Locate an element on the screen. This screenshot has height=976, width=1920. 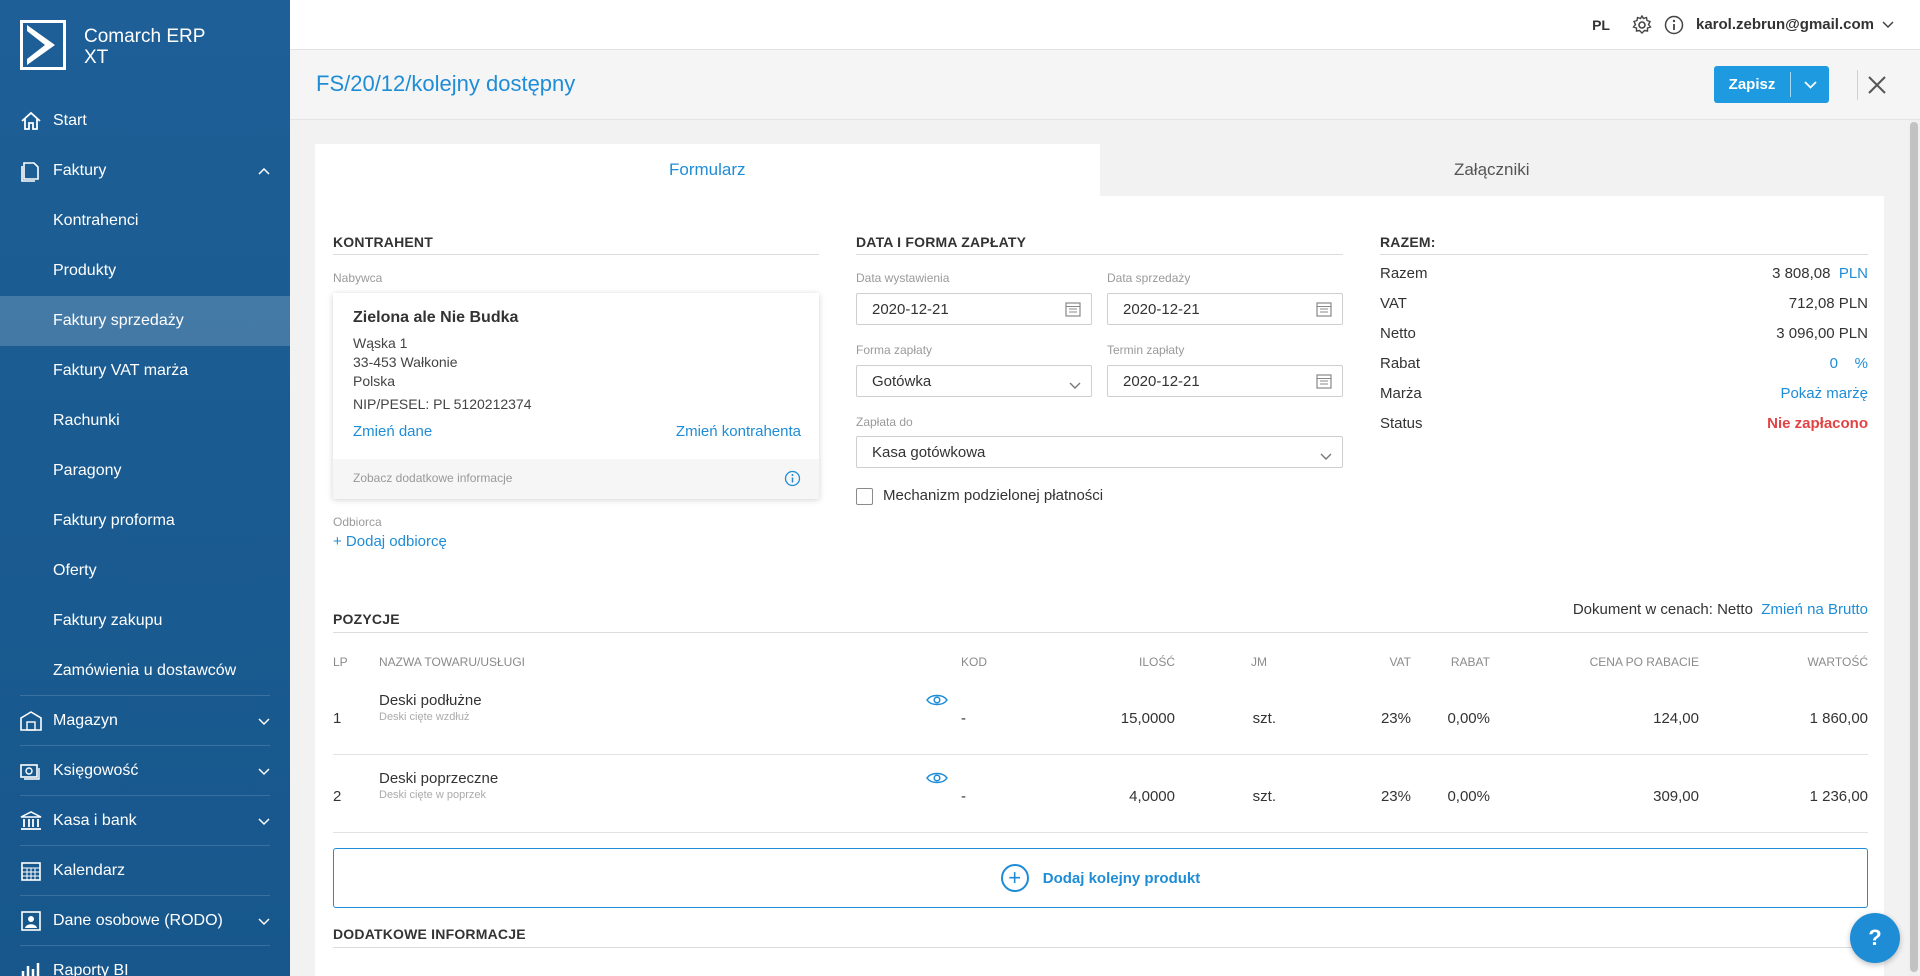
change-data-link: Zmień dane is located at coordinates (392, 431).